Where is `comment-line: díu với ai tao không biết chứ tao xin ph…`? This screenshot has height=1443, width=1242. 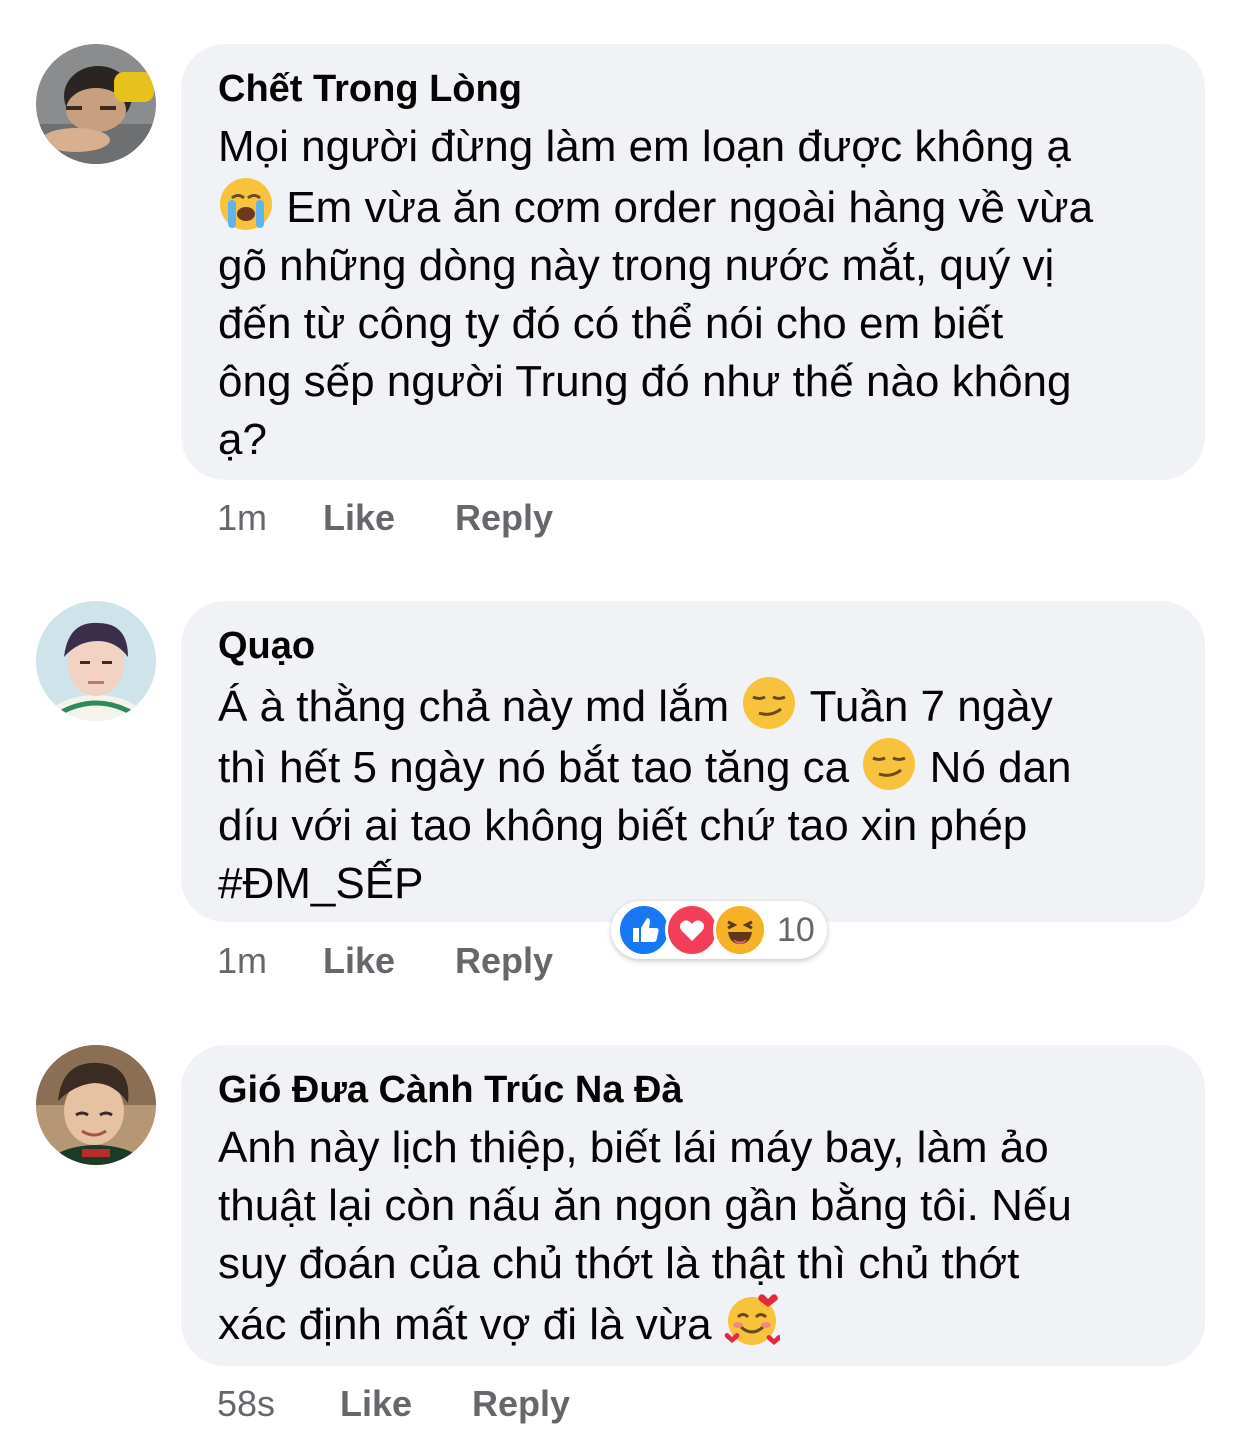 comment-line: díu với ai tao không biết chứ tao xin ph… is located at coordinates (623, 825).